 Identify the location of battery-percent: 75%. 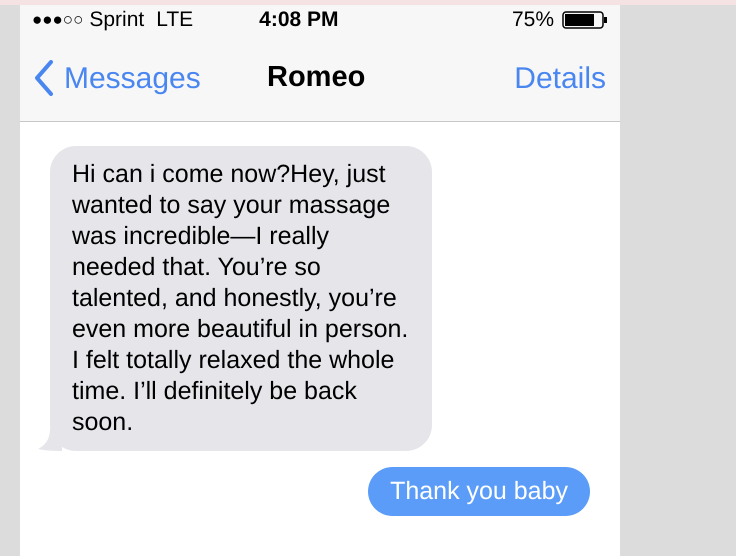
(533, 20).